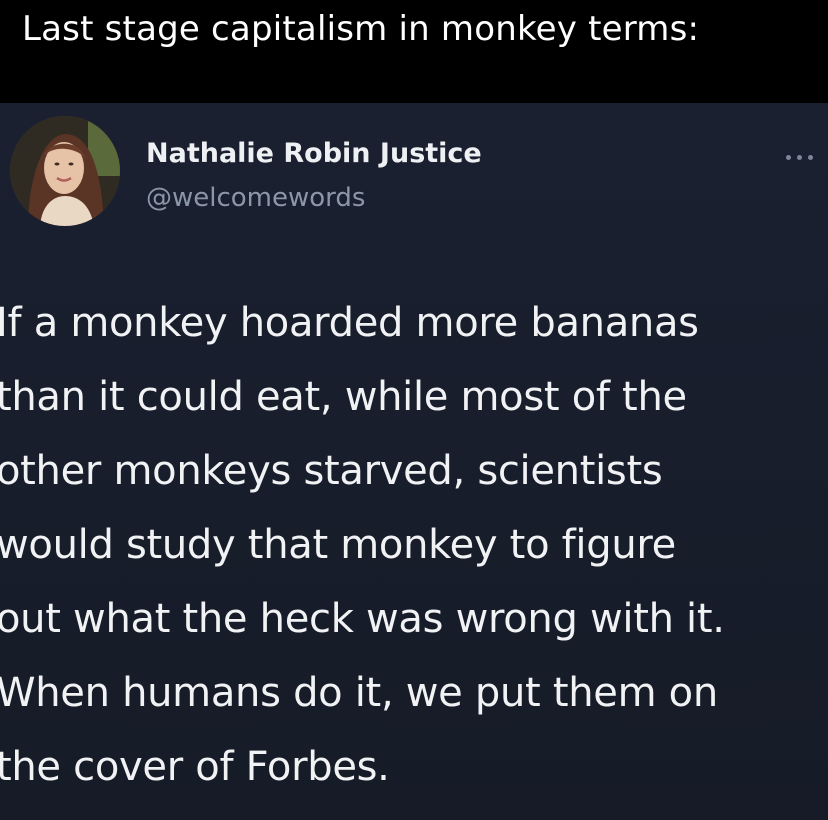  Describe the element at coordinates (343, 397) in the screenshot. I see `tweet-text-line: than it could eat, while most of the` at that location.